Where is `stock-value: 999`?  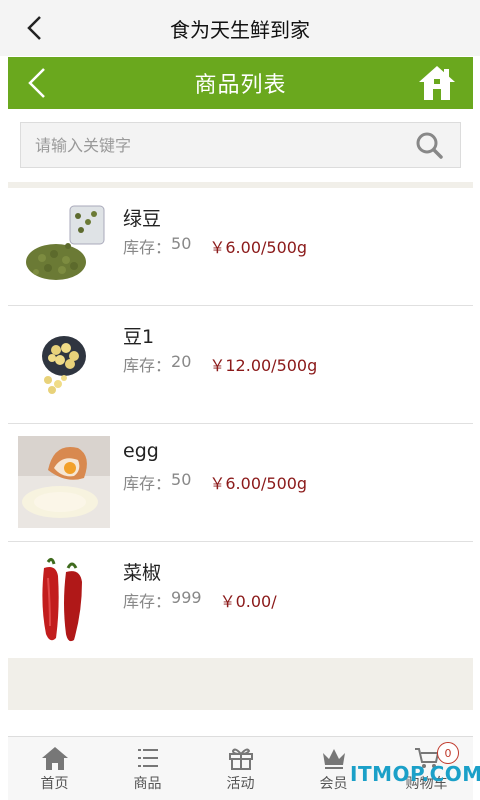
stock-value: 999 is located at coordinates (186, 597).